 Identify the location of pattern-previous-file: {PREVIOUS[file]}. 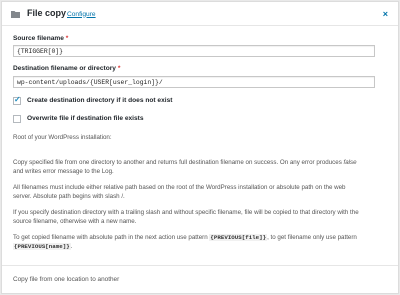
(238, 237).